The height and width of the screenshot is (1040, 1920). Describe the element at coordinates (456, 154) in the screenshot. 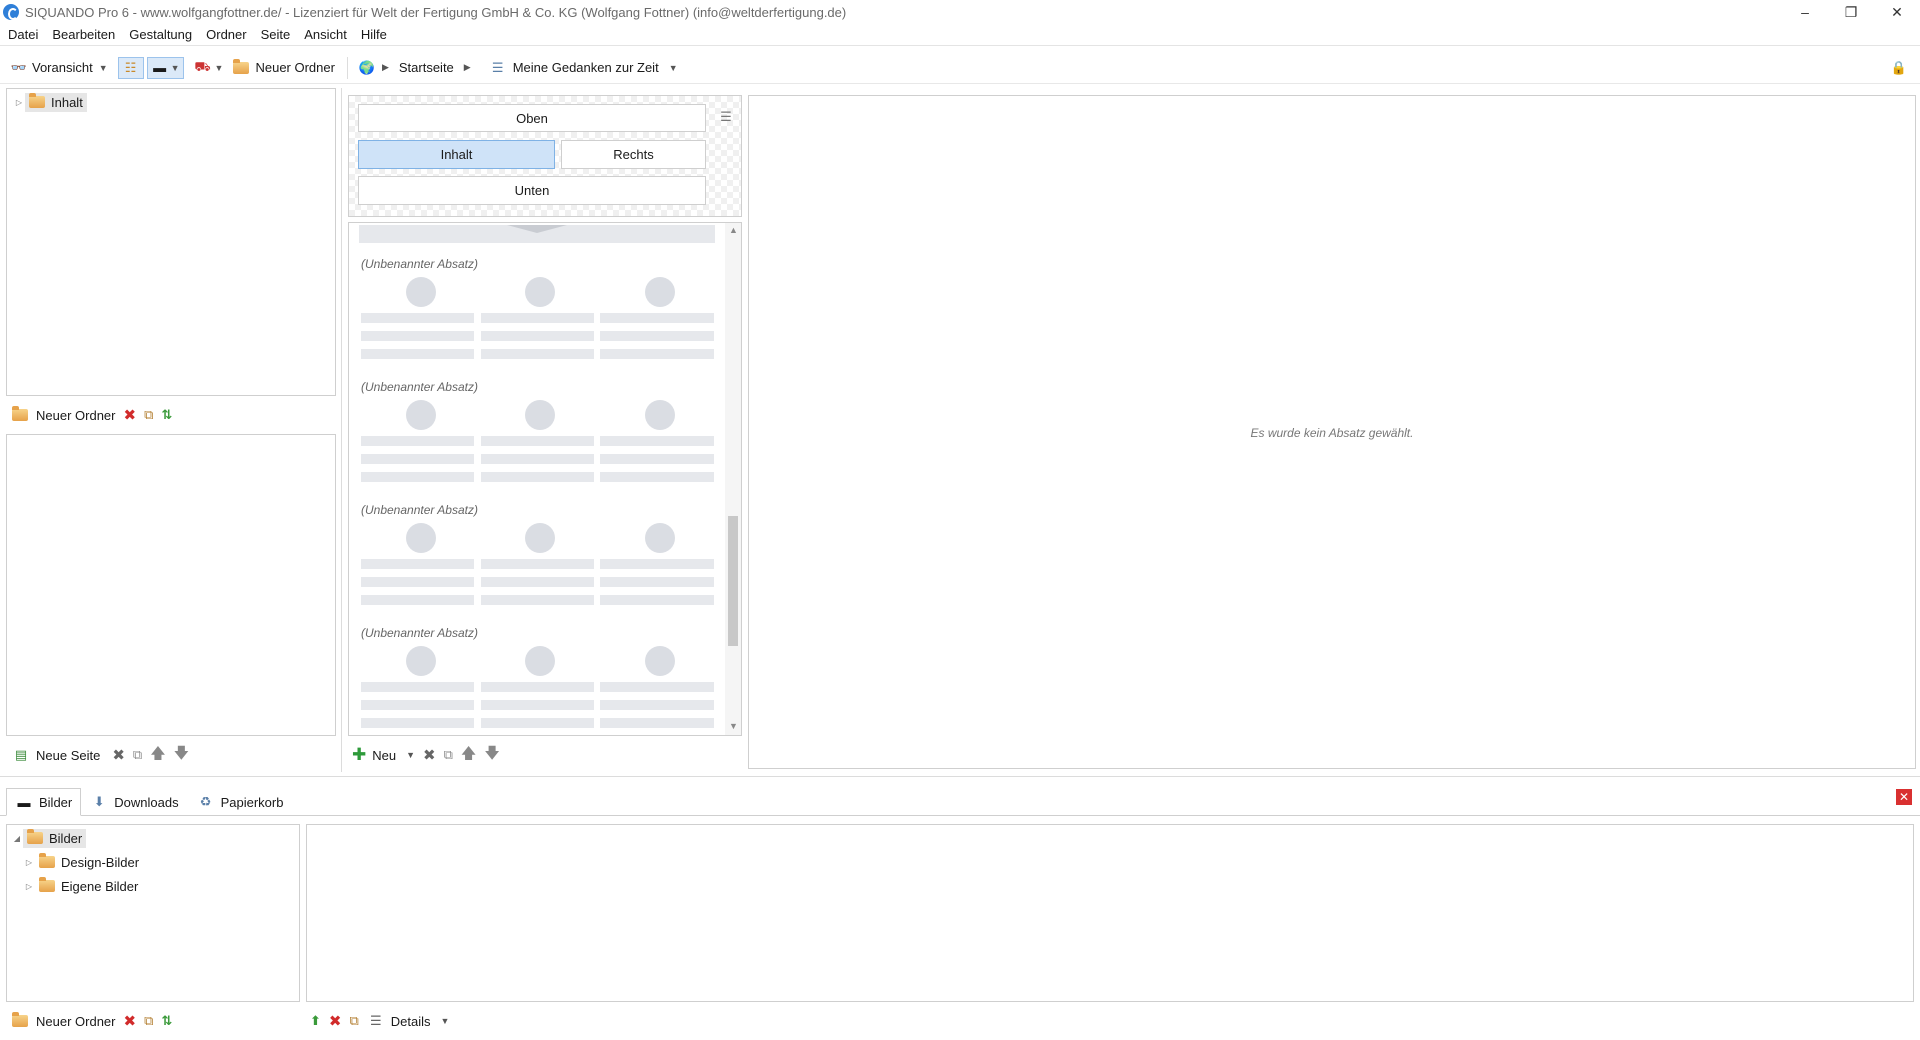

I see `layout-content-button: Inhalt` at that location.